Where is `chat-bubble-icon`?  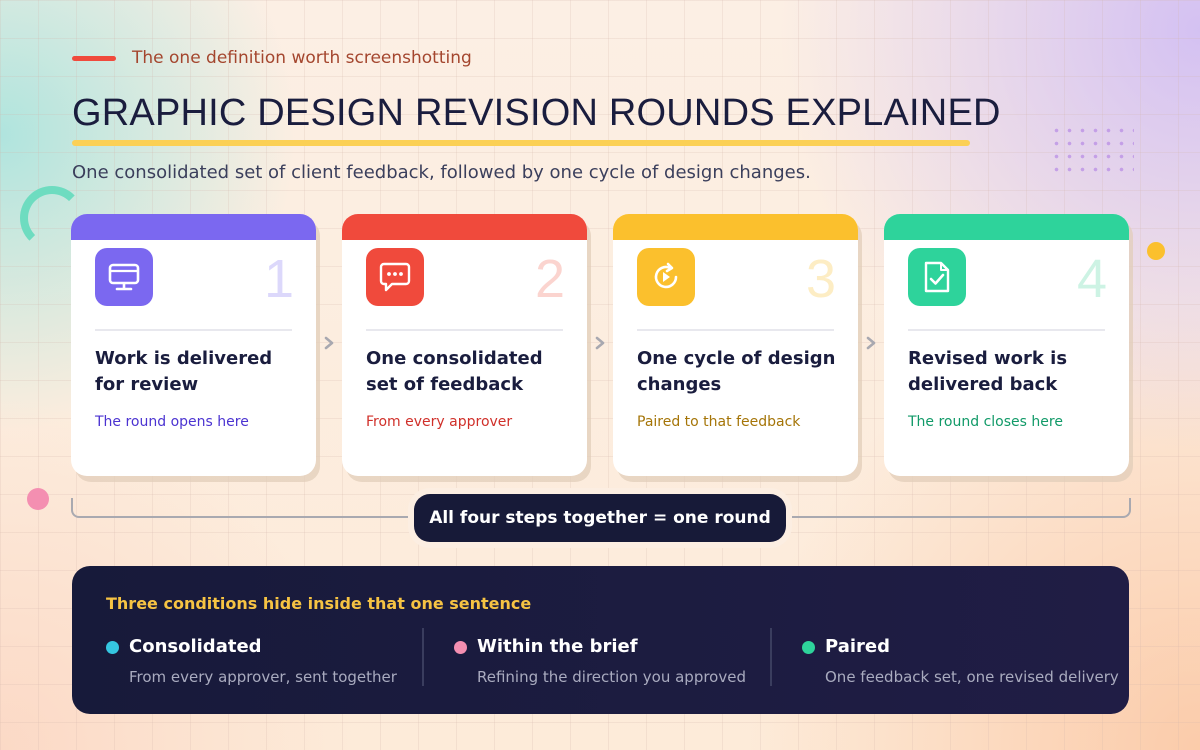
chat-bubble-icon is located at coordinates (395, 277).